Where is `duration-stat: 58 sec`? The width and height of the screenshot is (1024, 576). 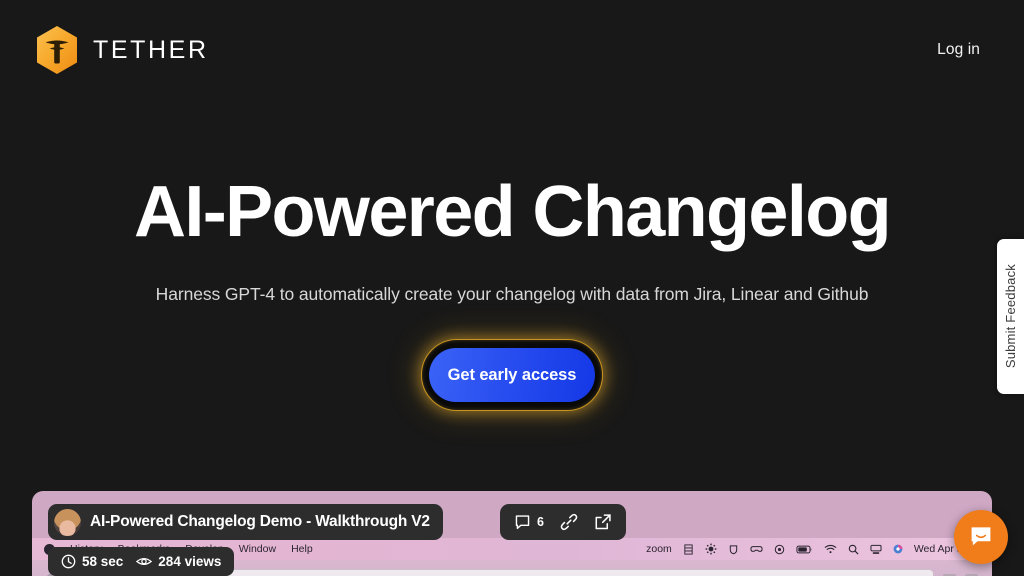
duration-stat: 58 sec is located at coordinates (92, 561).